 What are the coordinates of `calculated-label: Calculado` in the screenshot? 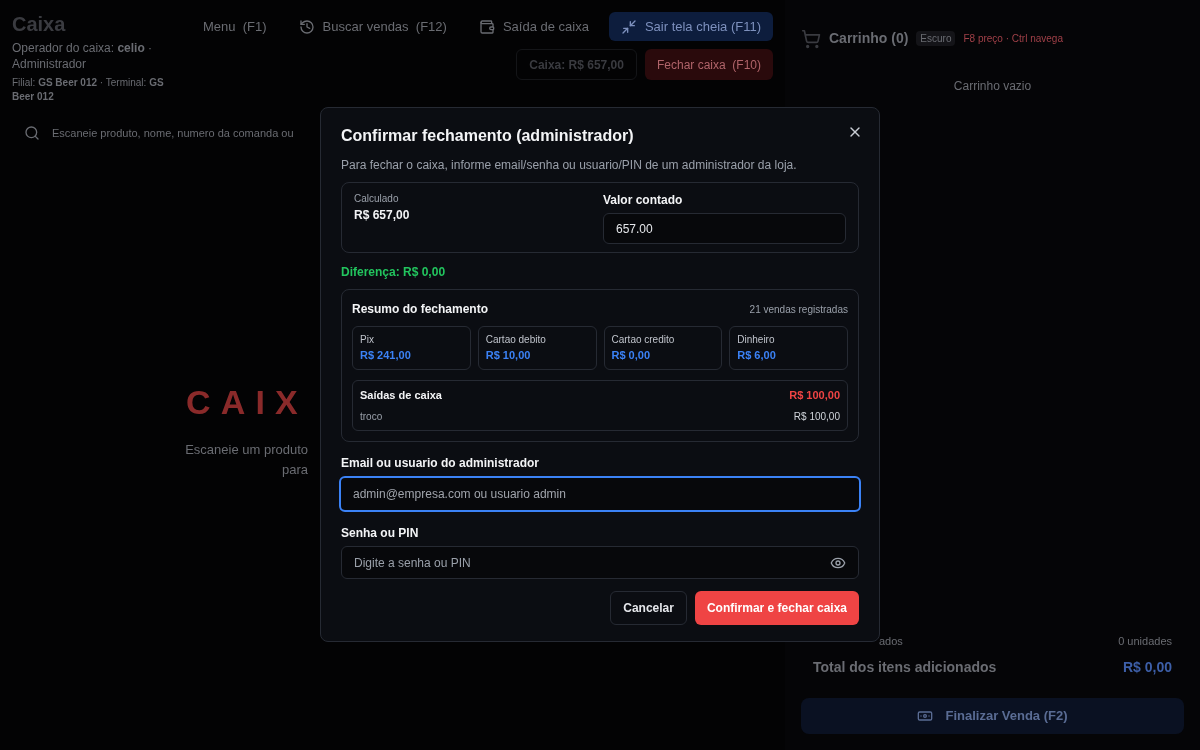 It's located at (377, 199).